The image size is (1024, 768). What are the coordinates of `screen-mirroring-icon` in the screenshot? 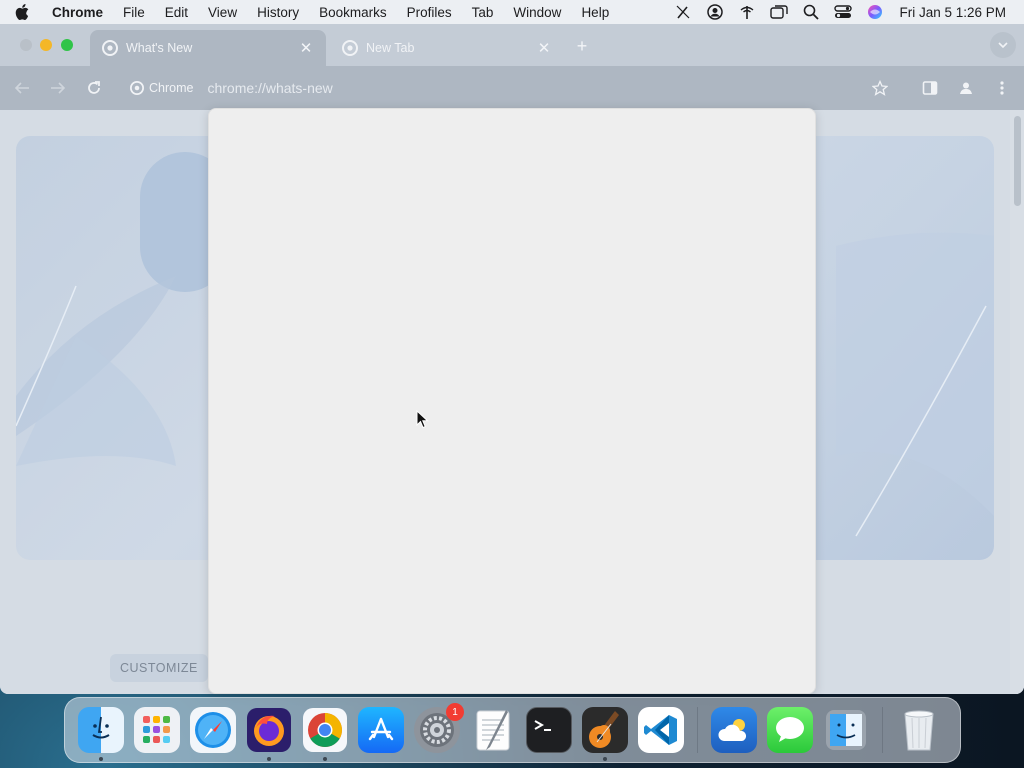 It's located at (779, 12).